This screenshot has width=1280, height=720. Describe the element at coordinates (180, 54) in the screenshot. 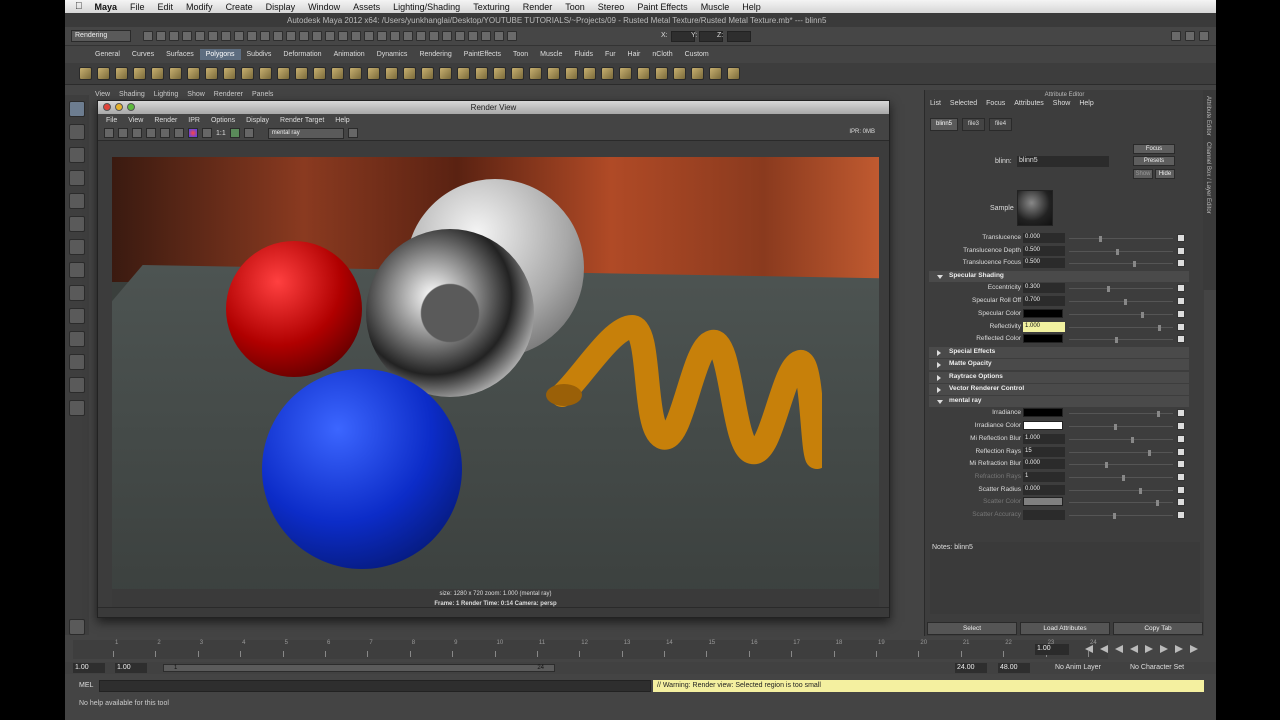

I see `shelf-tab-surfaces: Surfaces` at that location.